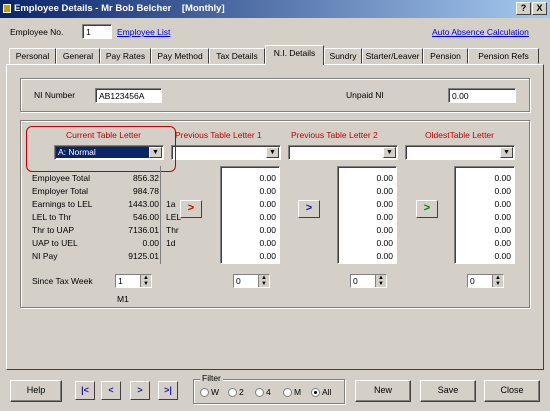  What do you see at coordinates (85, 390) in the screenshot?
I see `first-record-button: |<` at bounding box center [85, 390].